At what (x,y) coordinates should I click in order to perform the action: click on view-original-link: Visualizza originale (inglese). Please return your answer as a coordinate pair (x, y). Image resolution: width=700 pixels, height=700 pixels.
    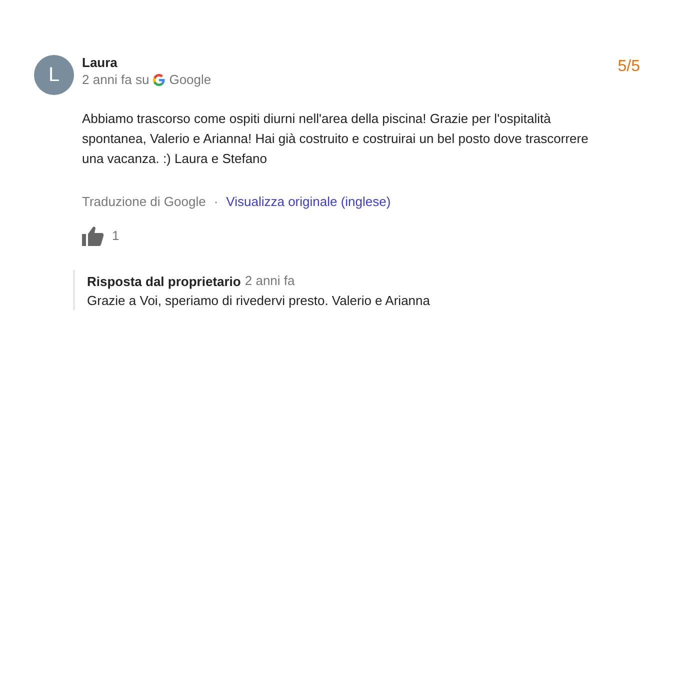
    Looking at the image, I should click on (308, 202).